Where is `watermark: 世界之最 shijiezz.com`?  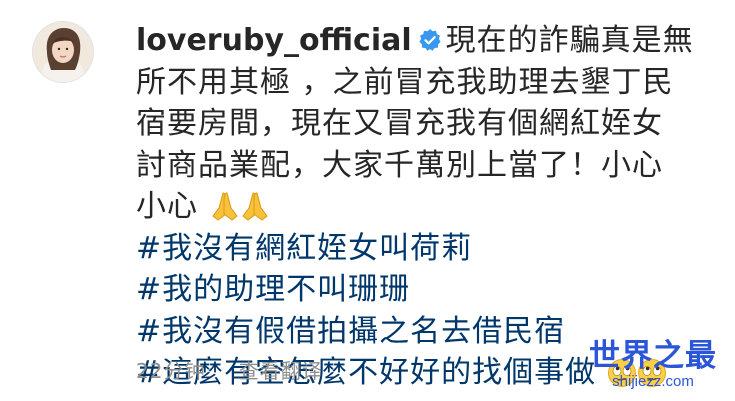
watermark: 世界之最 shijiezz.com is located at coordinates (653, 365).